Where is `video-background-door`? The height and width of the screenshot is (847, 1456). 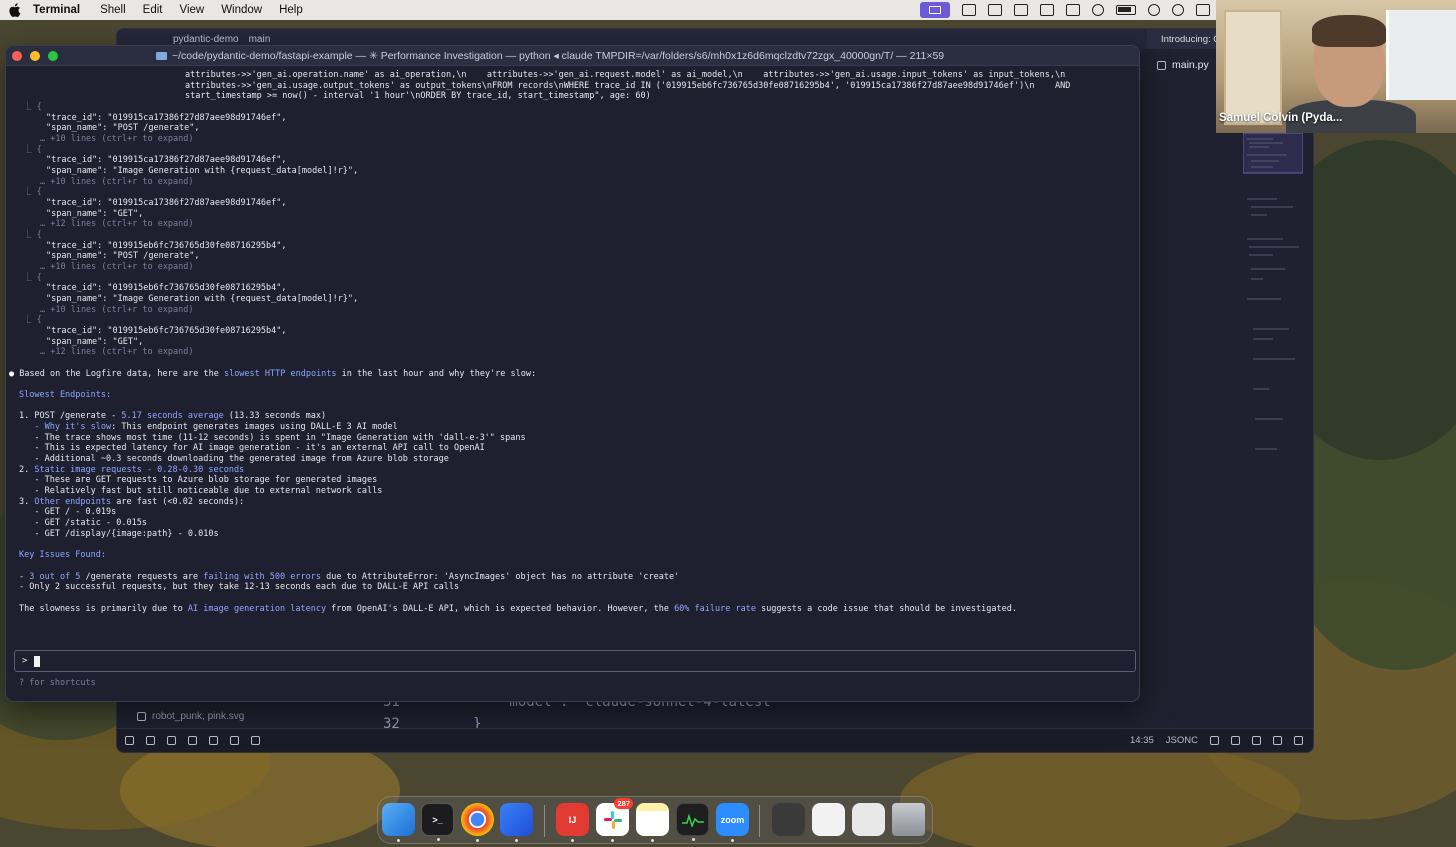
video-background-door is located at coordinates (1253, 67).